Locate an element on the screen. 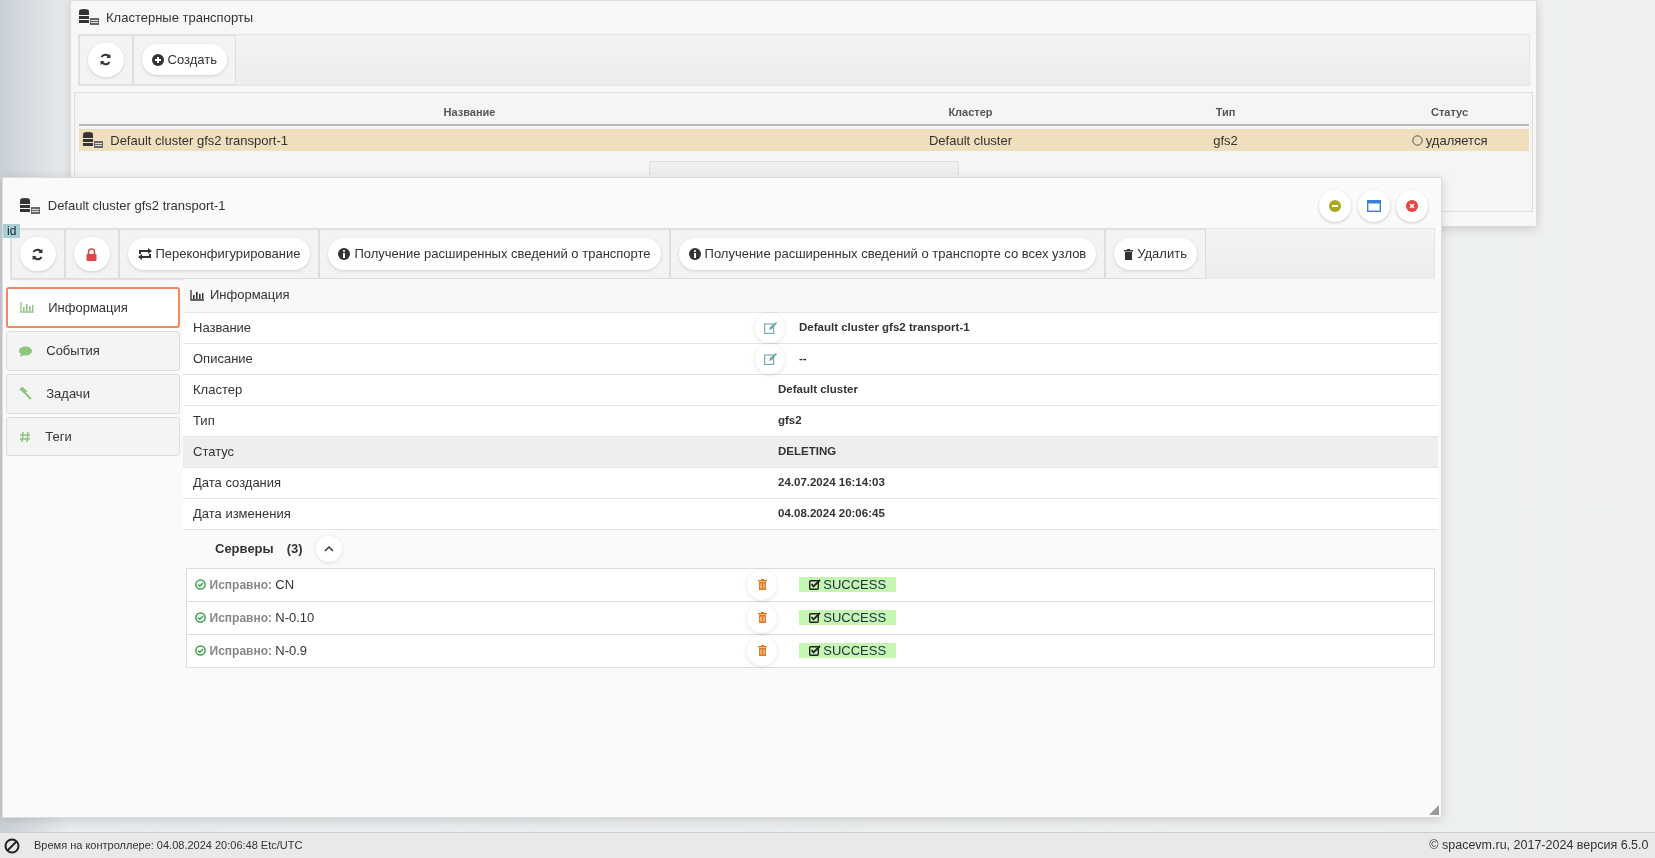 The height and width of the screenshot is (858, 1655). minimize-button is located at coordinates (1335, 206).